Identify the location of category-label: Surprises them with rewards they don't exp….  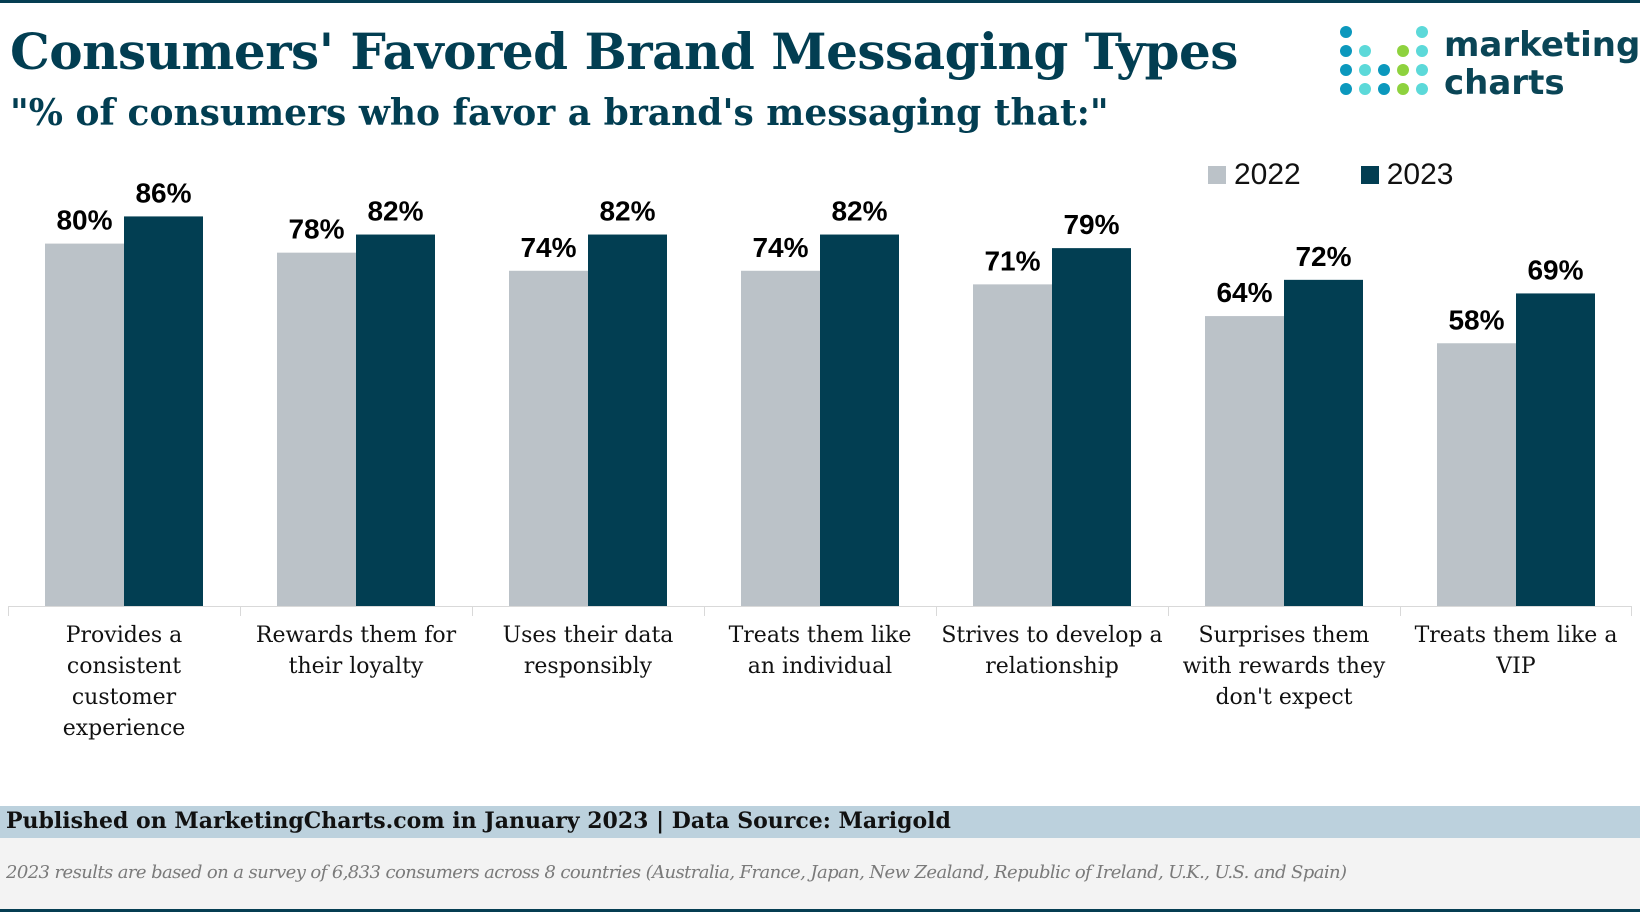
(1284, 666).